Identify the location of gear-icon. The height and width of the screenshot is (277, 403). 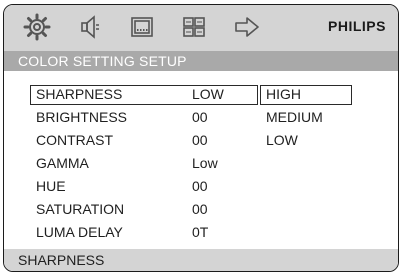
(37, 27).